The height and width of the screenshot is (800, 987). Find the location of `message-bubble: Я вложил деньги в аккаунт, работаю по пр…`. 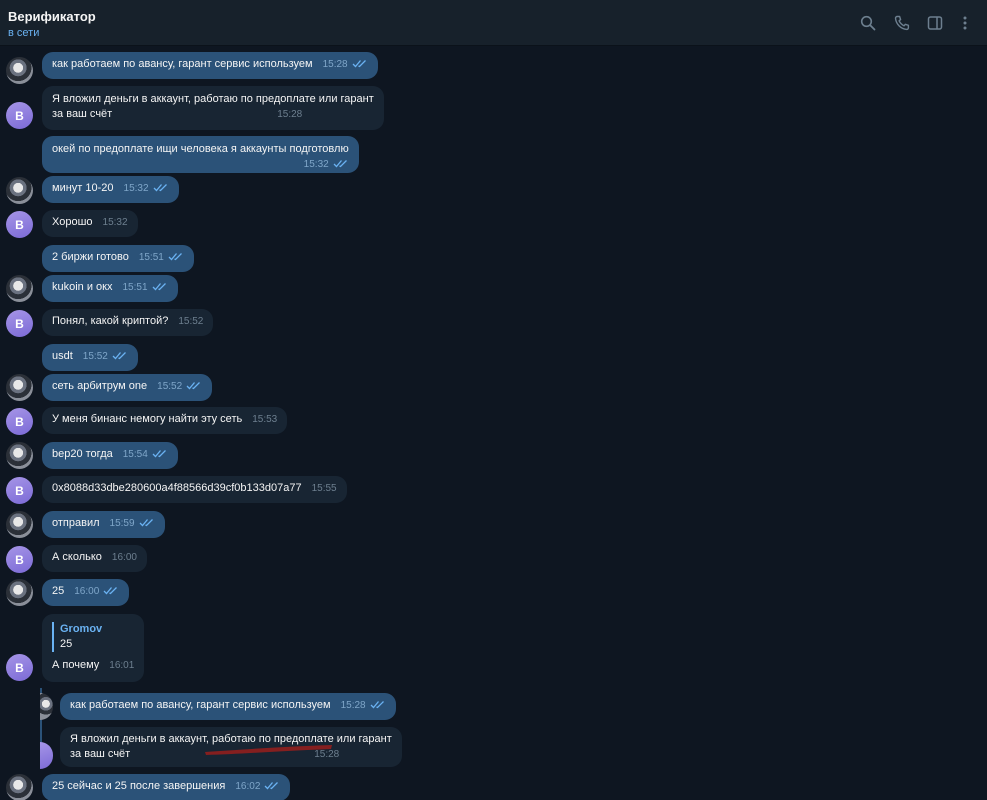

message-bubble: Я вложил деньги в аккаунт, работаю по пр… is located at coordinates (213, 108).